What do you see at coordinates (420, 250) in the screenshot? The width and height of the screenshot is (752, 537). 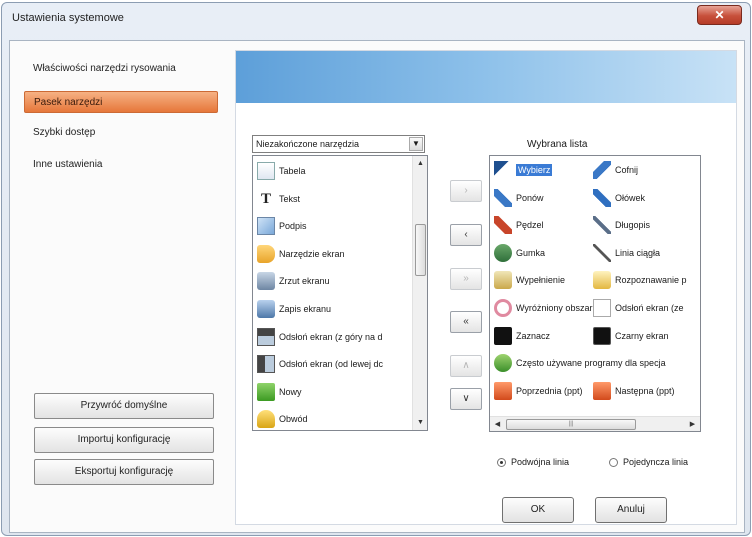 I see `scroll-thumb` at bounding box center [420, 250].